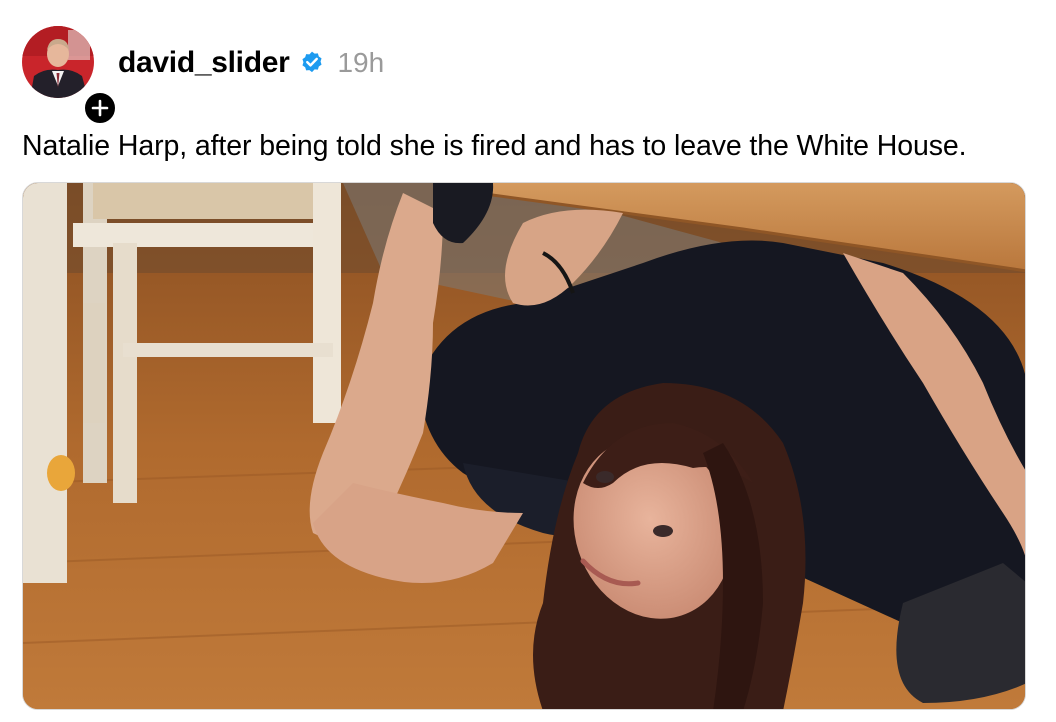 The height and width of the screenshot is (722, 1056). I want to click on post-timestamp: 19h, so click(360, 63).